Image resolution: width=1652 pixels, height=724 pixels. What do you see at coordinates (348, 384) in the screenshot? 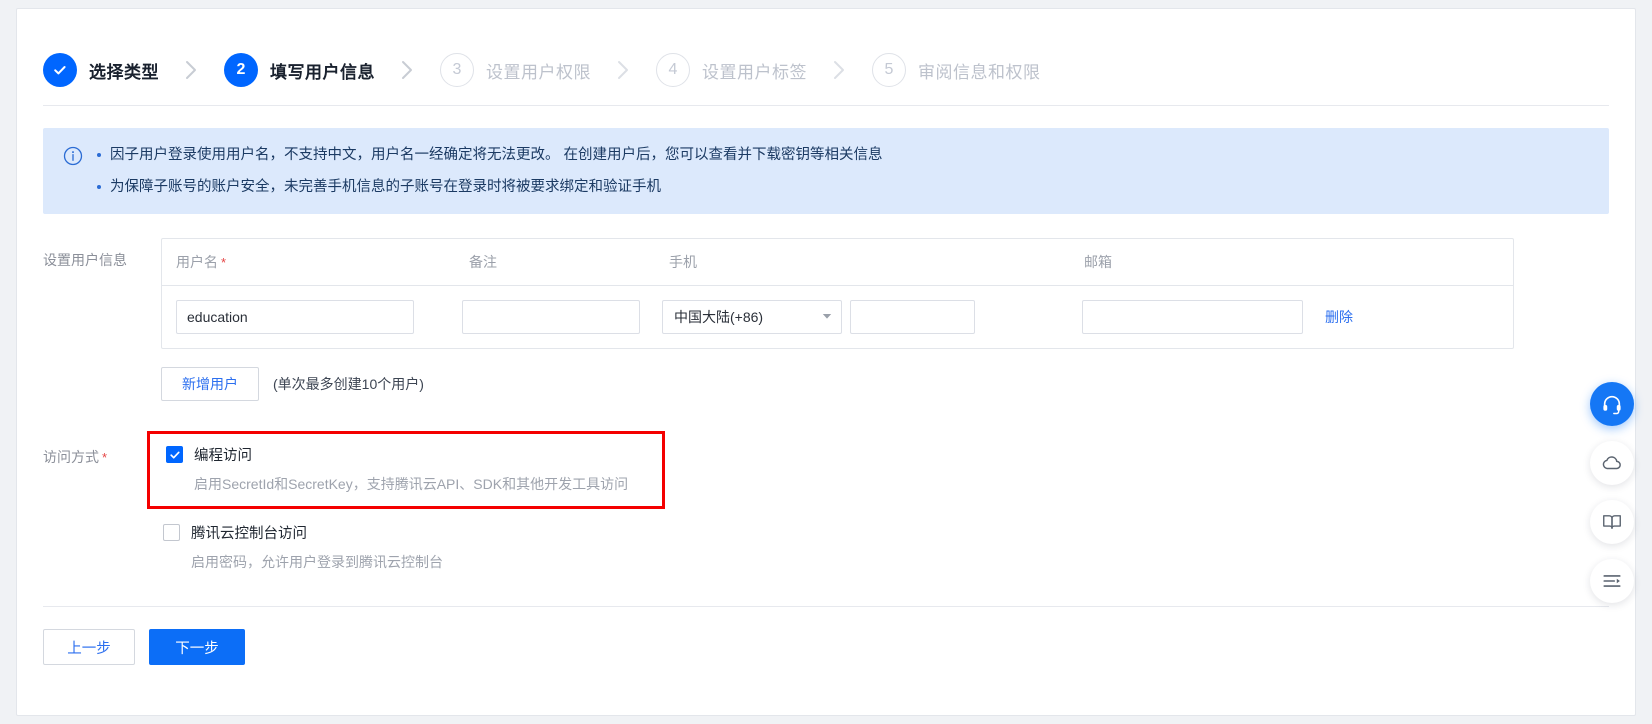
I see `add-user-hint: (单次最多创建10个用户)` at bounding box center [348, 384].